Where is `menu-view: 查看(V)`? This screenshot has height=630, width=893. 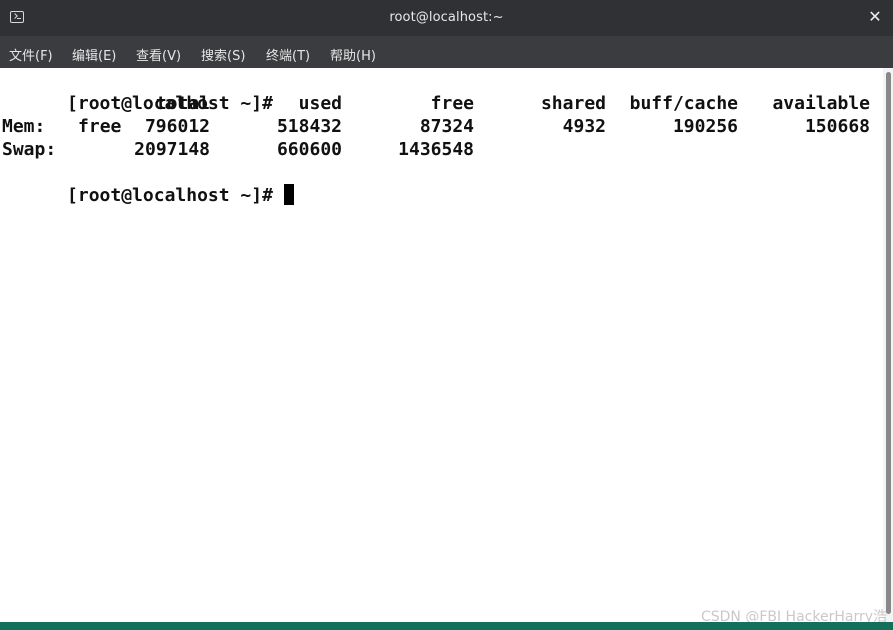 menu-view: 查看(V) is located at coordinates (158, 54).